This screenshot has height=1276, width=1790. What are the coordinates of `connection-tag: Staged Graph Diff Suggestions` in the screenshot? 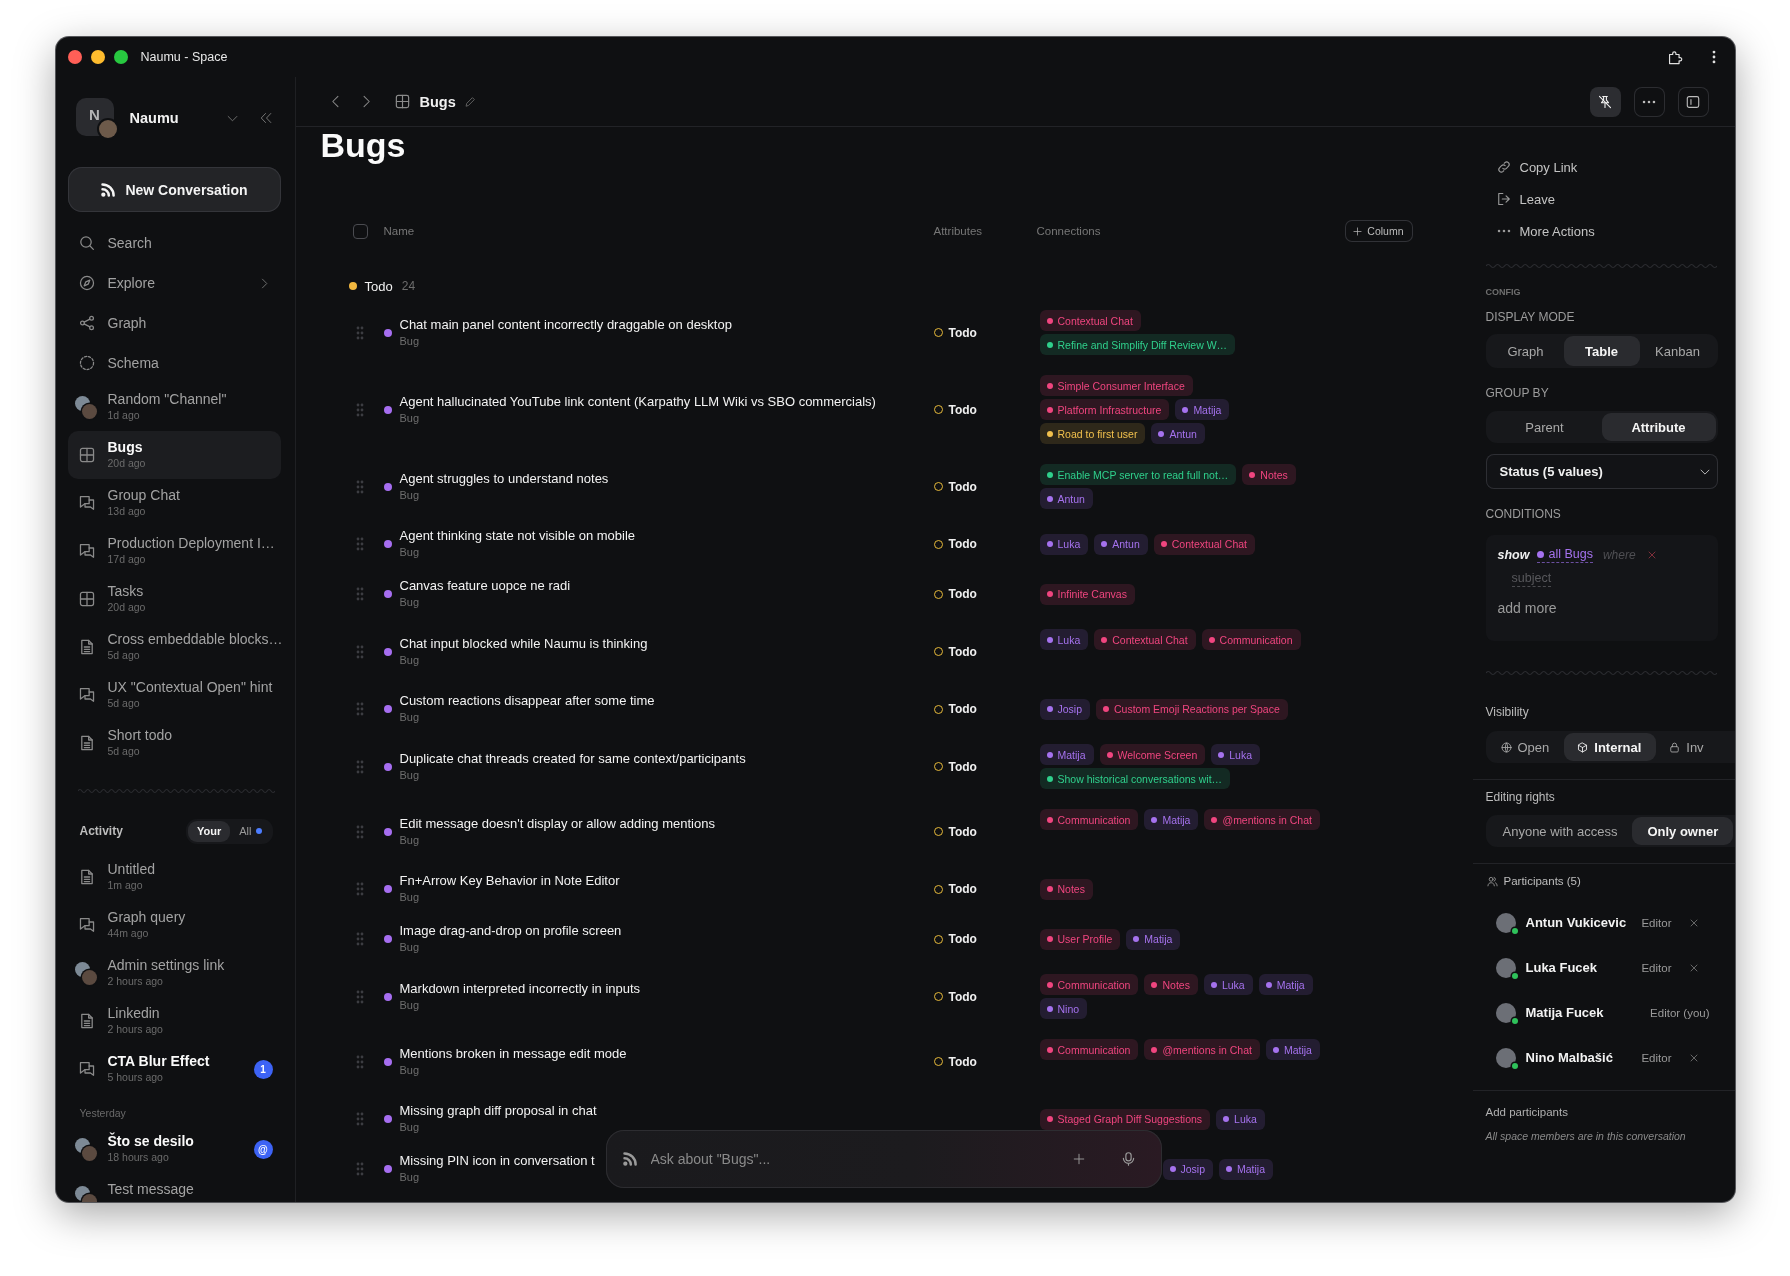 It's located at (1125, 1119).